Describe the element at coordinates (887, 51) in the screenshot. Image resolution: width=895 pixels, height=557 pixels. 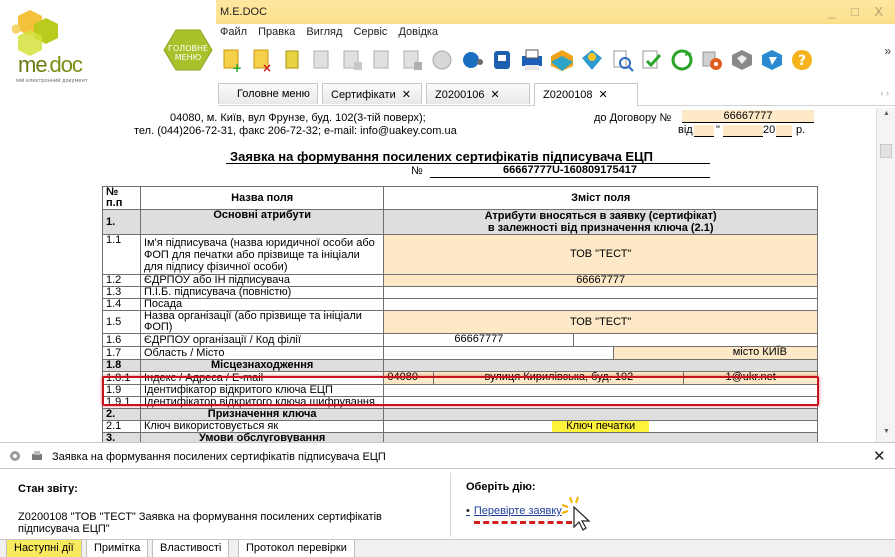
I see `toolbar-more-icon: »` at that location.